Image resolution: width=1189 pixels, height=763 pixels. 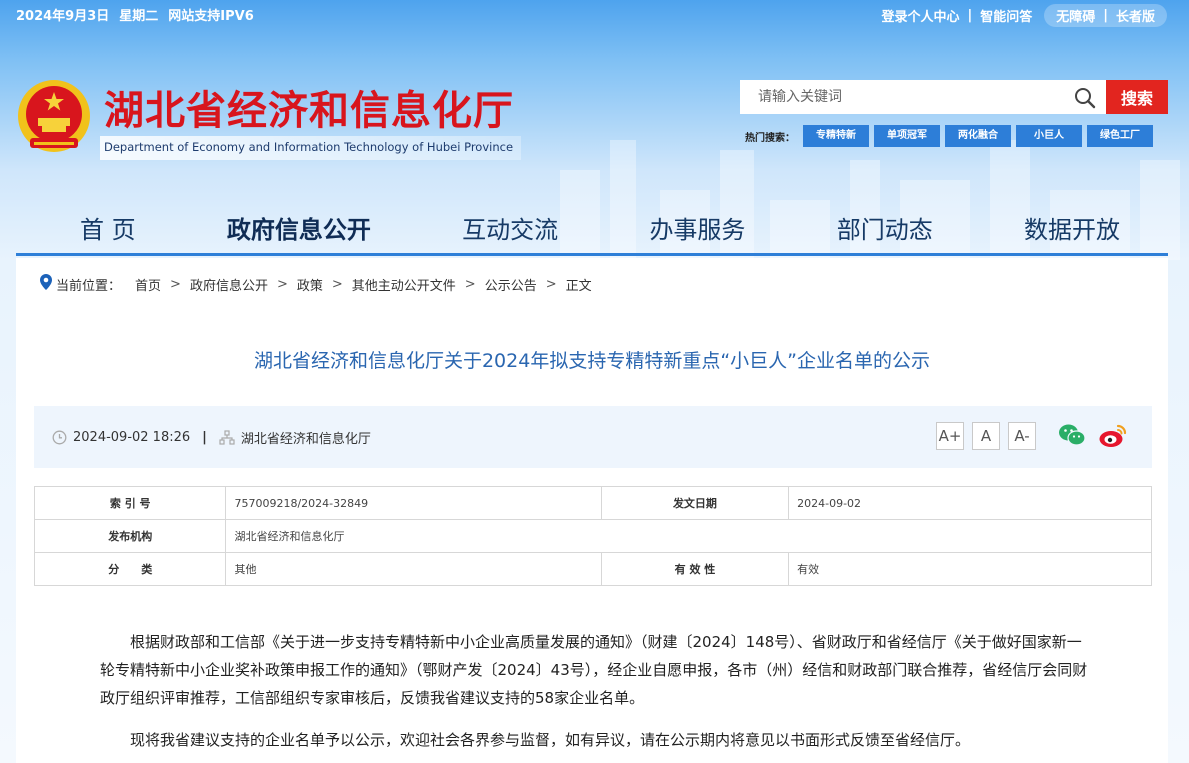 What do you see at coordinates (593, 437) in the screenshot?
I see `article-meta-bar: 2024-09-02 18:26 | 湖北省经济和信息化厅 A+ A A-` at bounding box center [593, 437].